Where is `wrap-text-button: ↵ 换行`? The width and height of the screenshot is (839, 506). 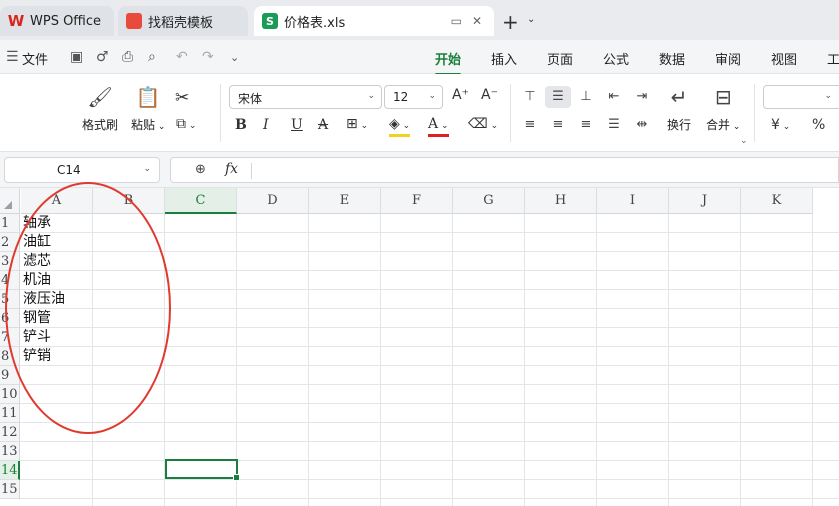
wrap-text-button: ↵ 换行 is located at coordinates (679, 108).